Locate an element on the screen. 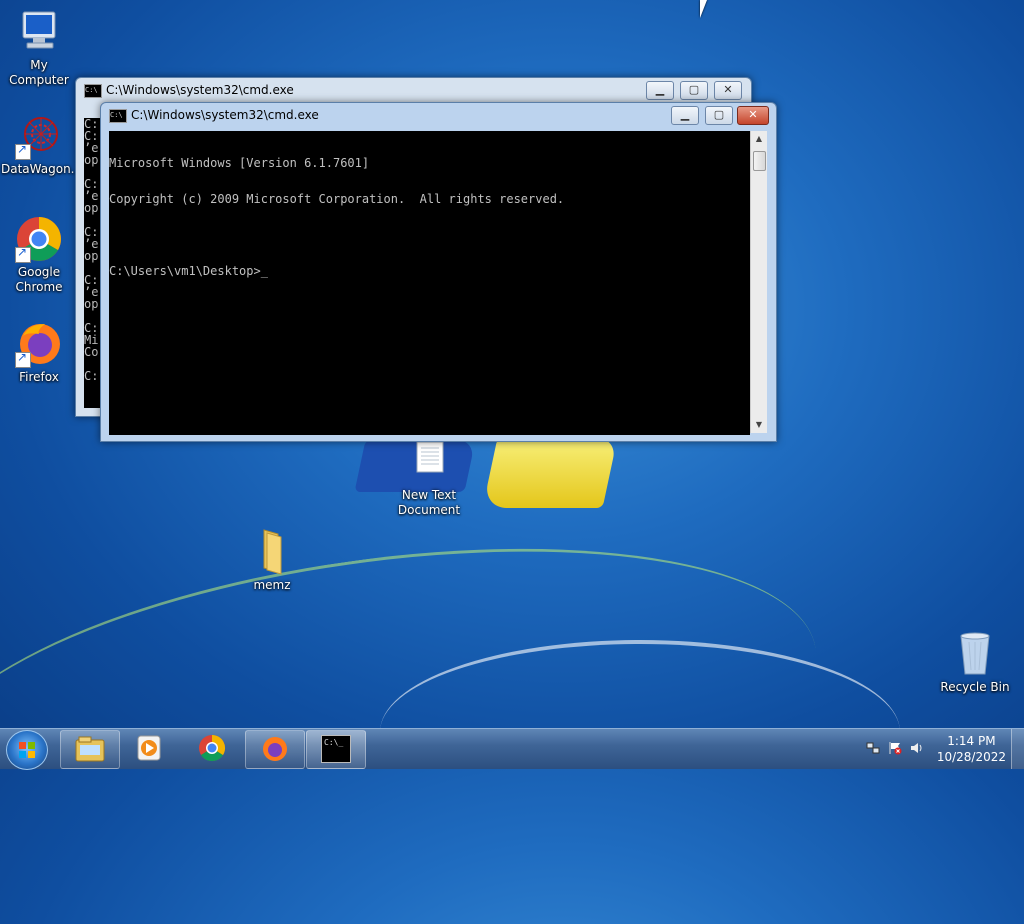  desktop-icon-google-chrome: Google Chrome is located at coordinates (39, 255).